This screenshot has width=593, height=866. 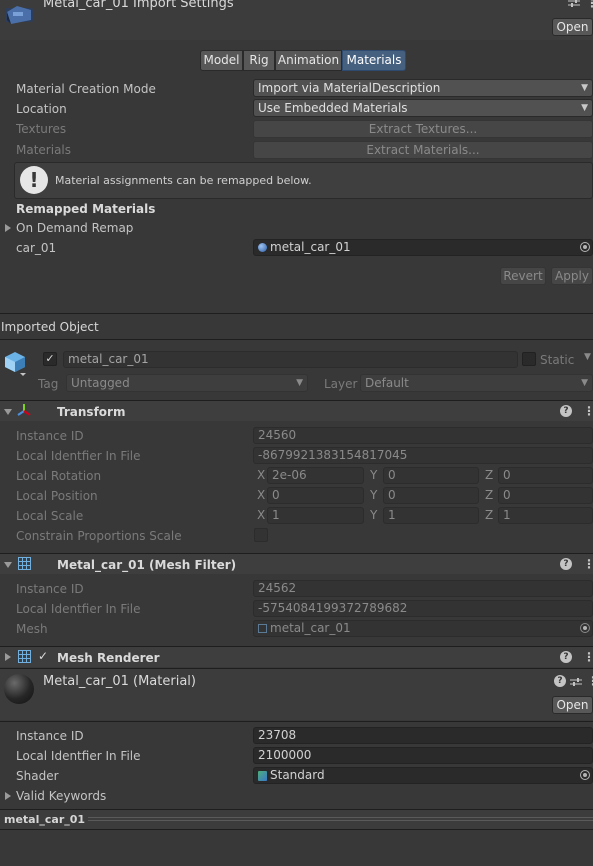 What do you see at coordinates (423, 435) in the screenshot?
I see `transform-instance-id-field: 24560` at bounding box center [423, 435].